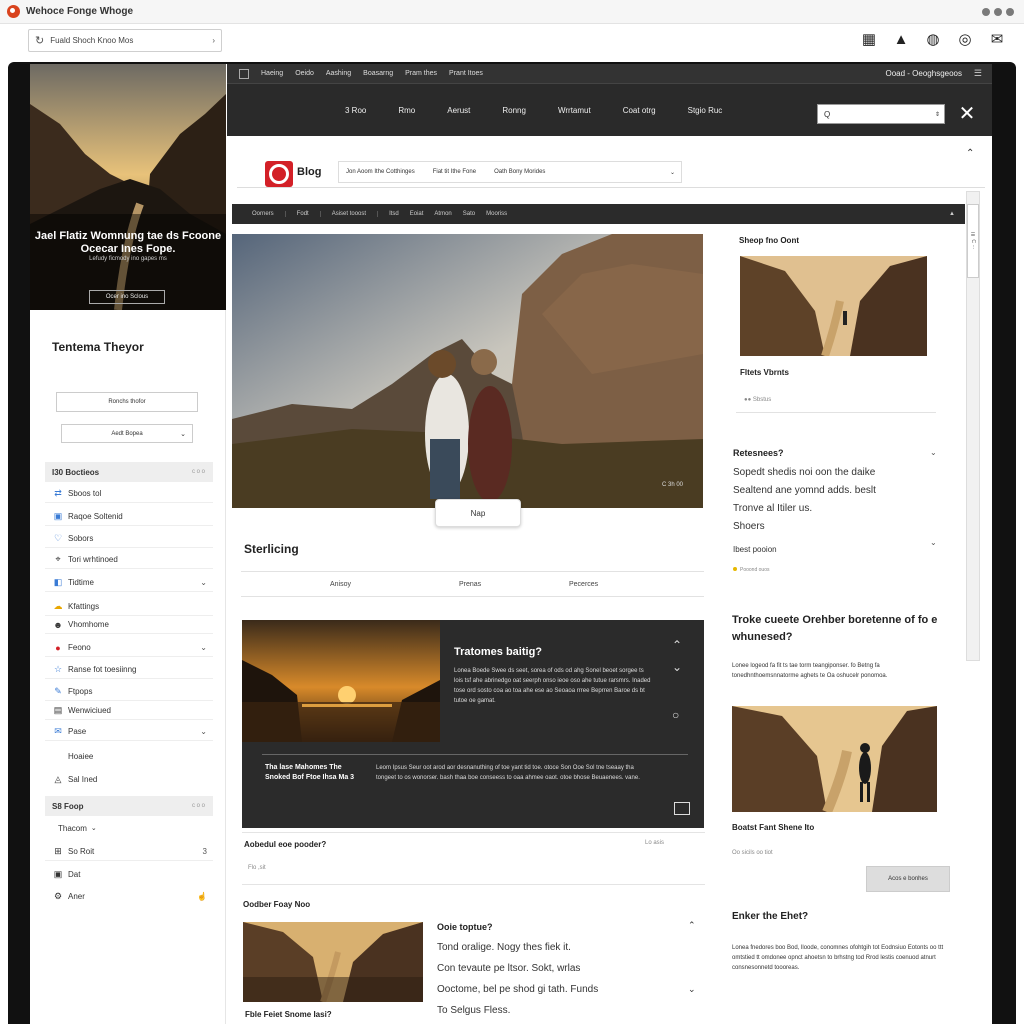 The image size is (1024, 1024). Describe the element at coordinates (967, 114) in the screenshot. I see `close-icon: ✕` at that location.